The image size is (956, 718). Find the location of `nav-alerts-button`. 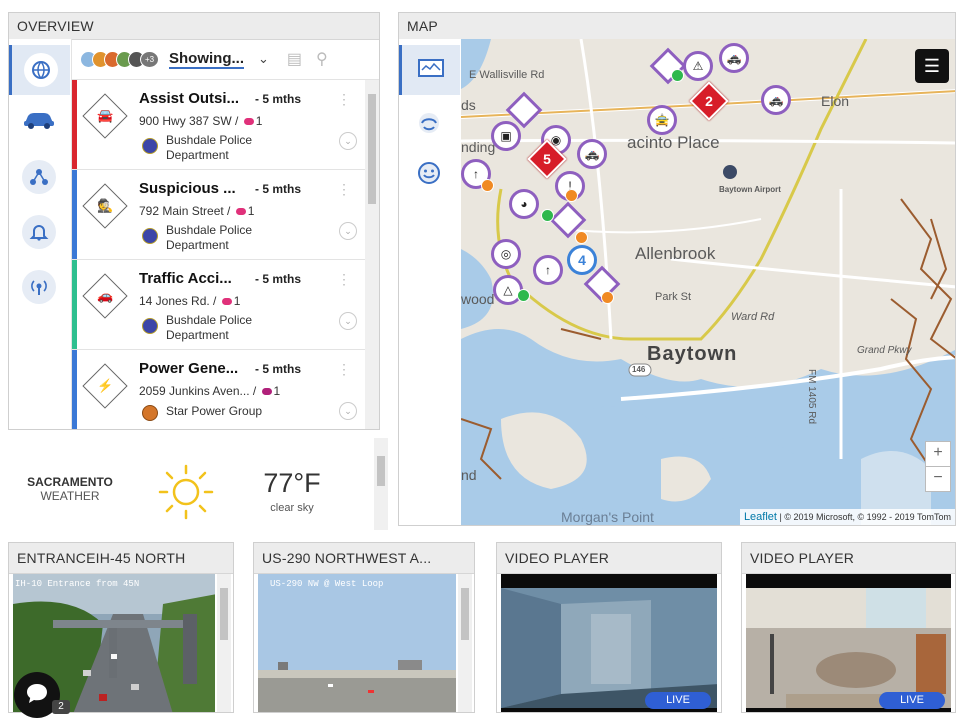

nav-alerts-button is located at coordinates (39, 232).